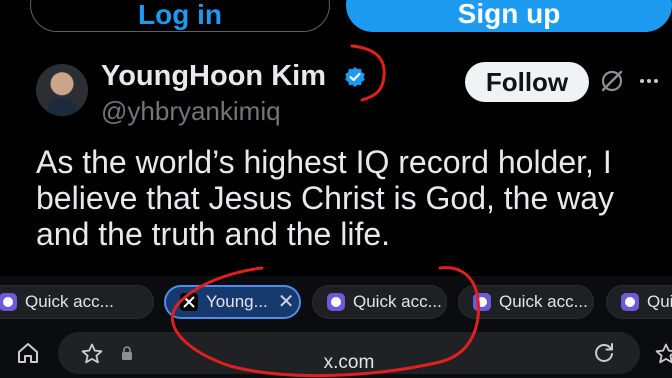  I want to click on tab-younghoon: Young... ✕, so click(232, 302).